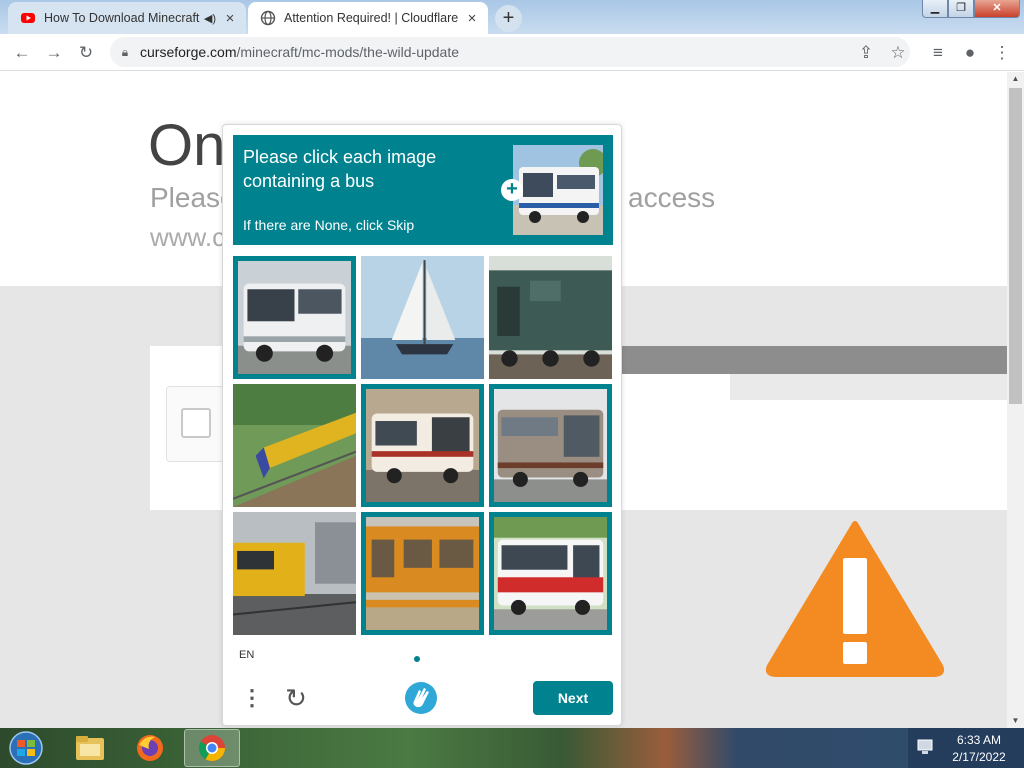  What do you see at coordinates (86, 53) in the screenshot?
I see `reload-icon: ↻` at bounding box center [86, 53].